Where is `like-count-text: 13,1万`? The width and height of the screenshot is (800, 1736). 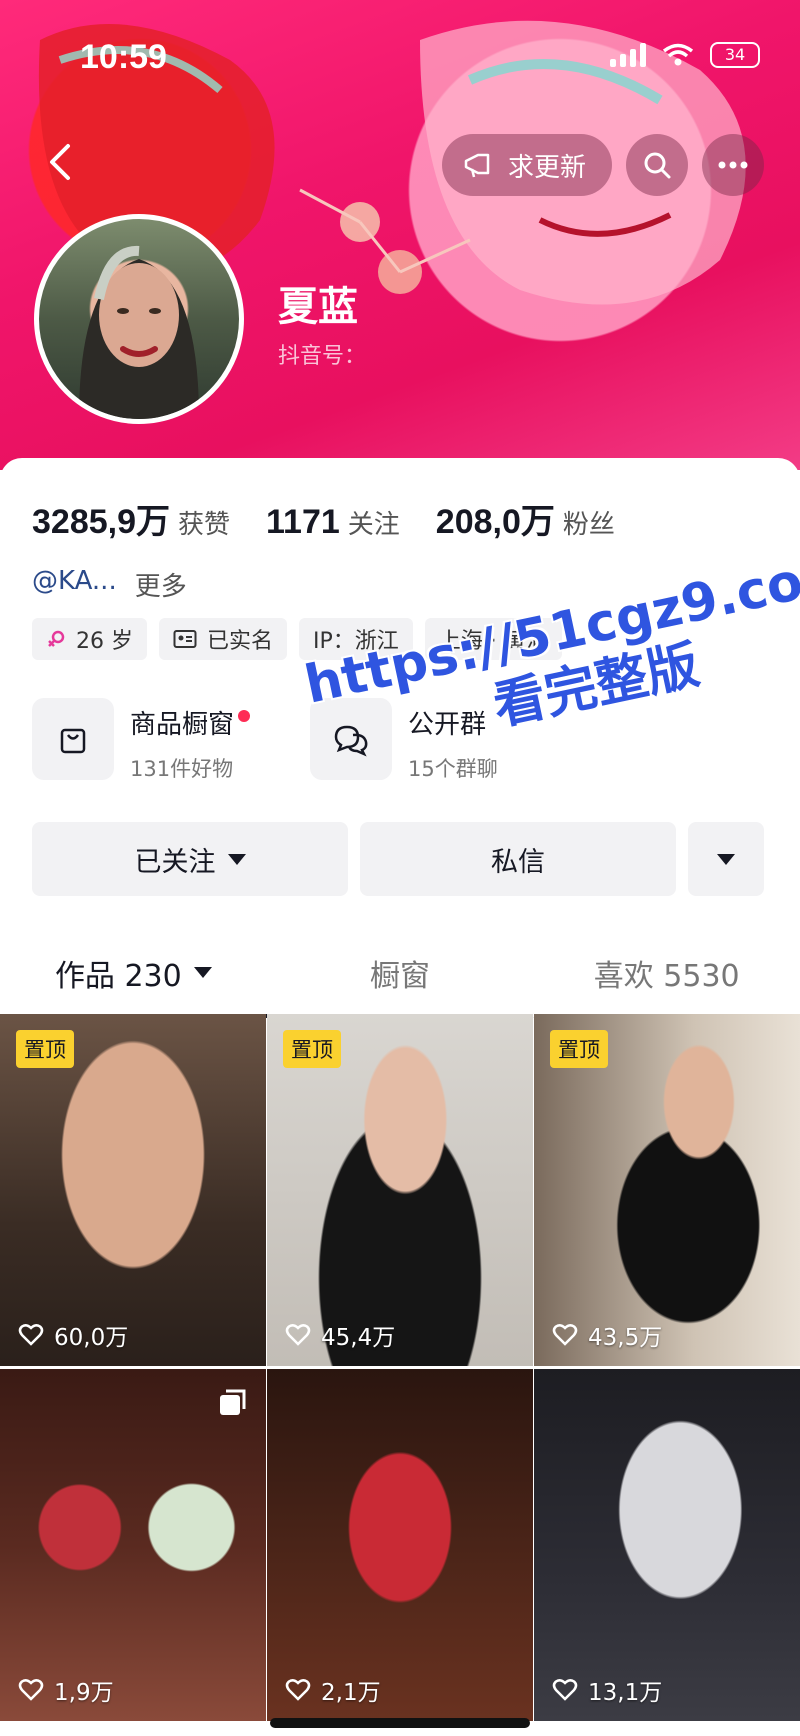 like-count-text: 13,1万 is located at coordinates (625, 1693).